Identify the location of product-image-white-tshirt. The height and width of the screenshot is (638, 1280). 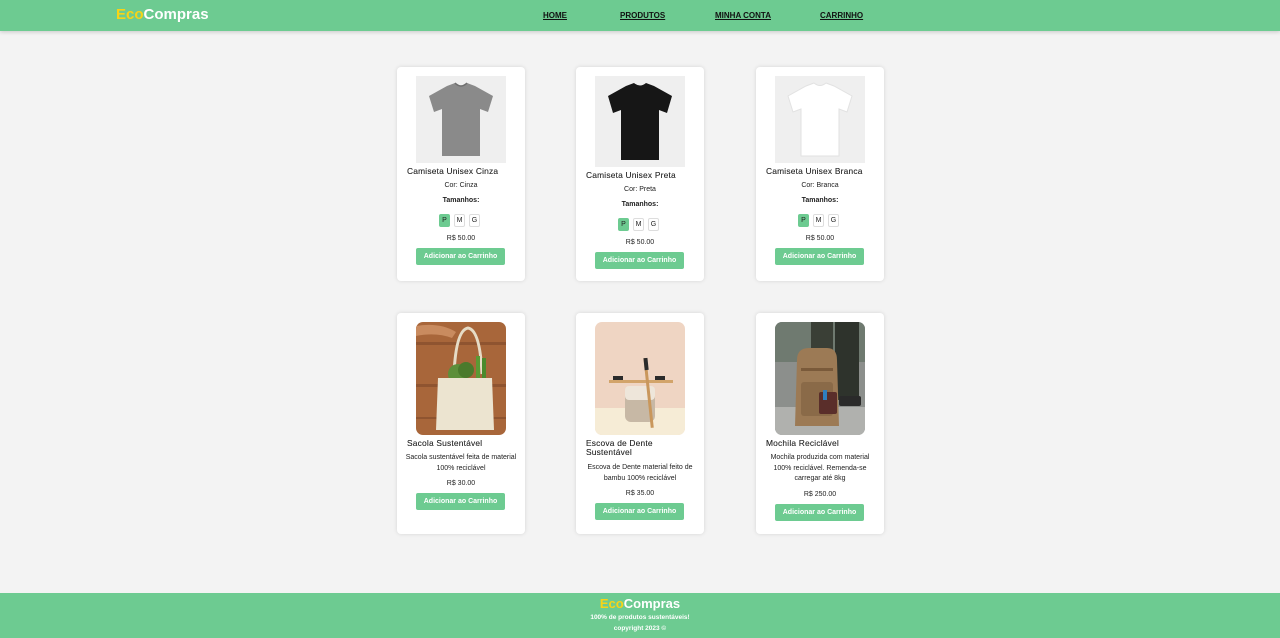
(820, 119).